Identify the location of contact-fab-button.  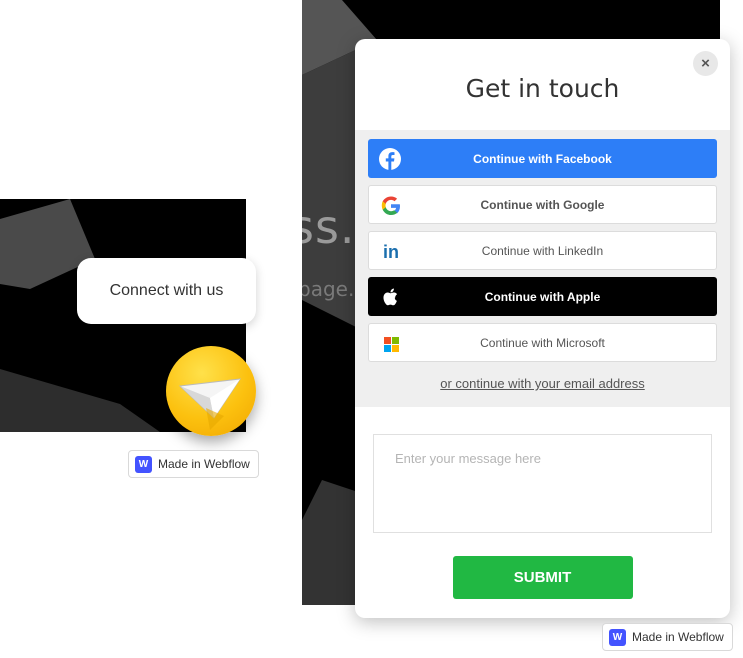
(211, 391).